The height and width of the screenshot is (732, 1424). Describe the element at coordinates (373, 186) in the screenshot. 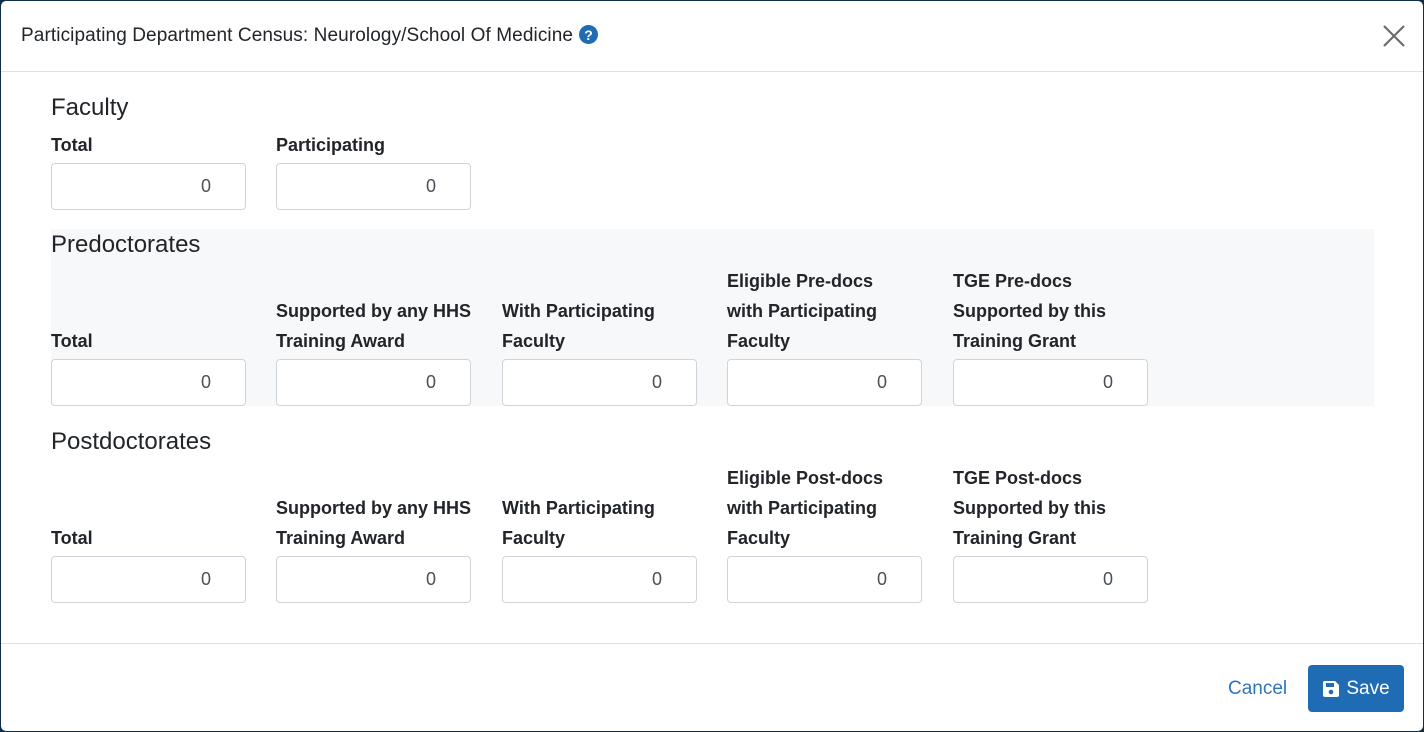

I see `faculty-participating-input` at that location.